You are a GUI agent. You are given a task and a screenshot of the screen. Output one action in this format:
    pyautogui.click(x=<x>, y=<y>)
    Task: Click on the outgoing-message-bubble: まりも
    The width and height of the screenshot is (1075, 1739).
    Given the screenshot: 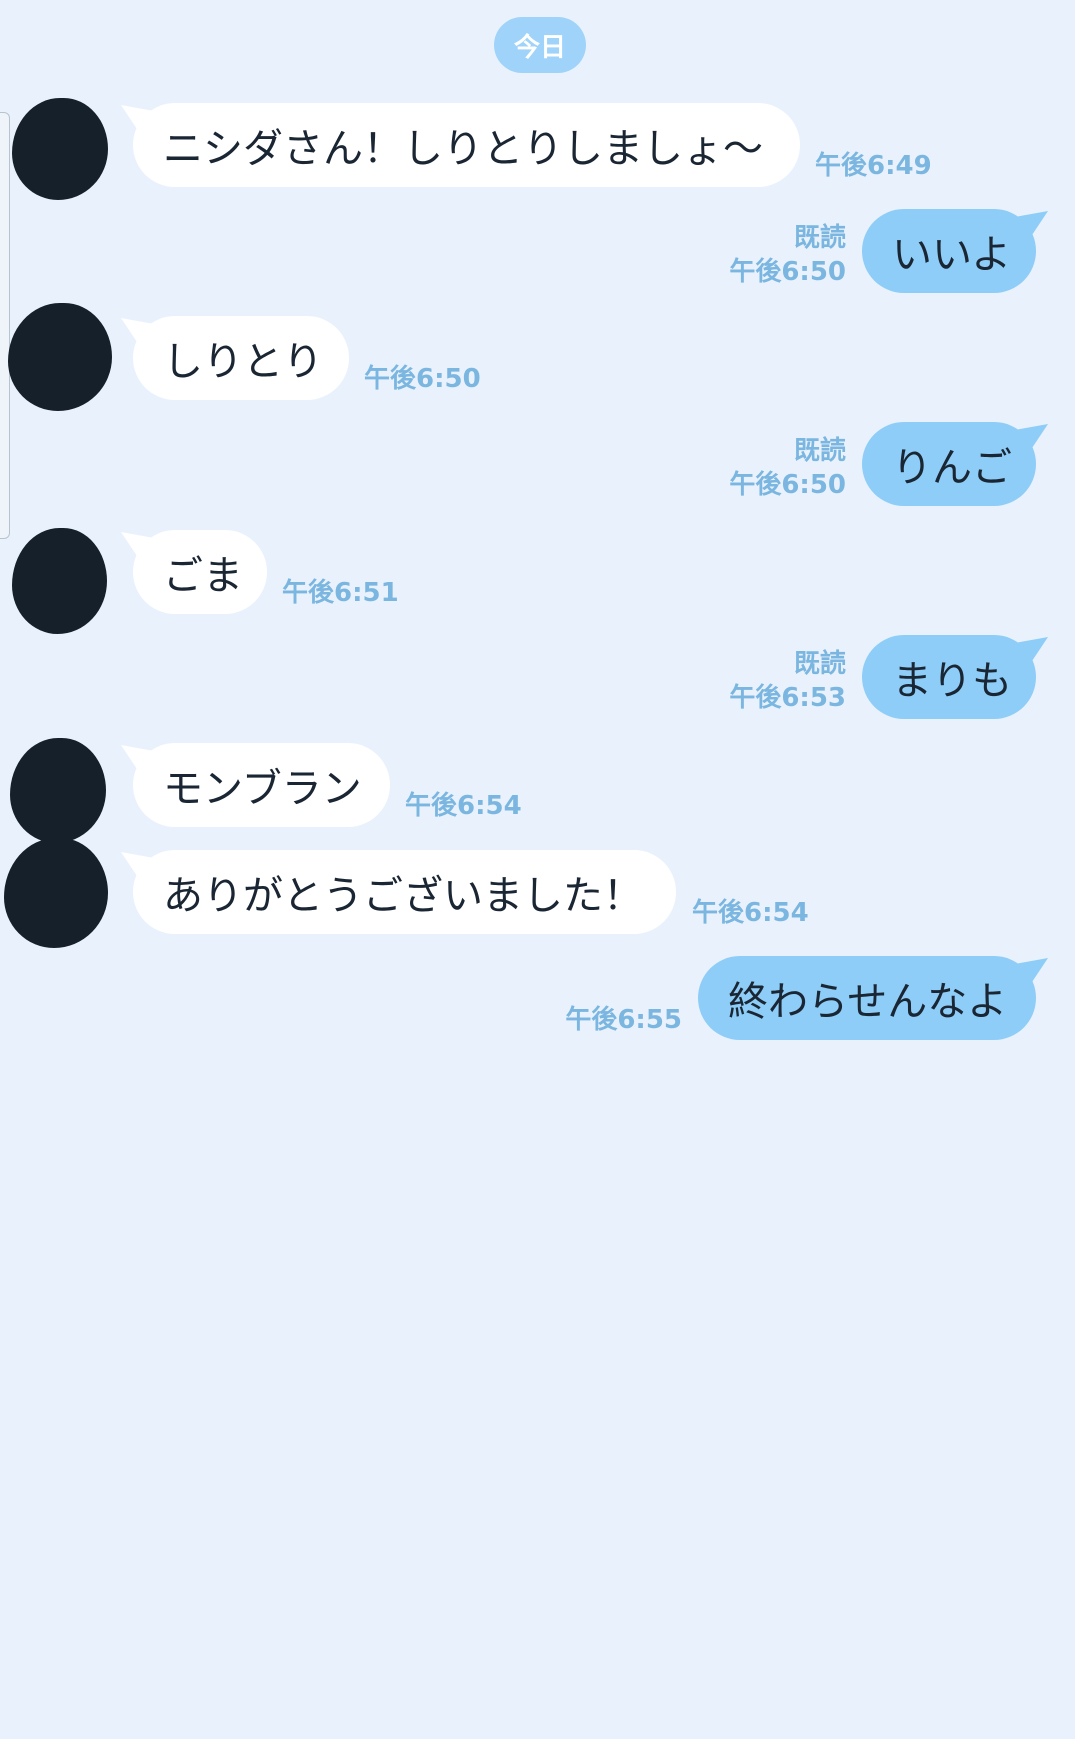 What is the action you would take?
    pyautogui.click(x=949, y=677)
    